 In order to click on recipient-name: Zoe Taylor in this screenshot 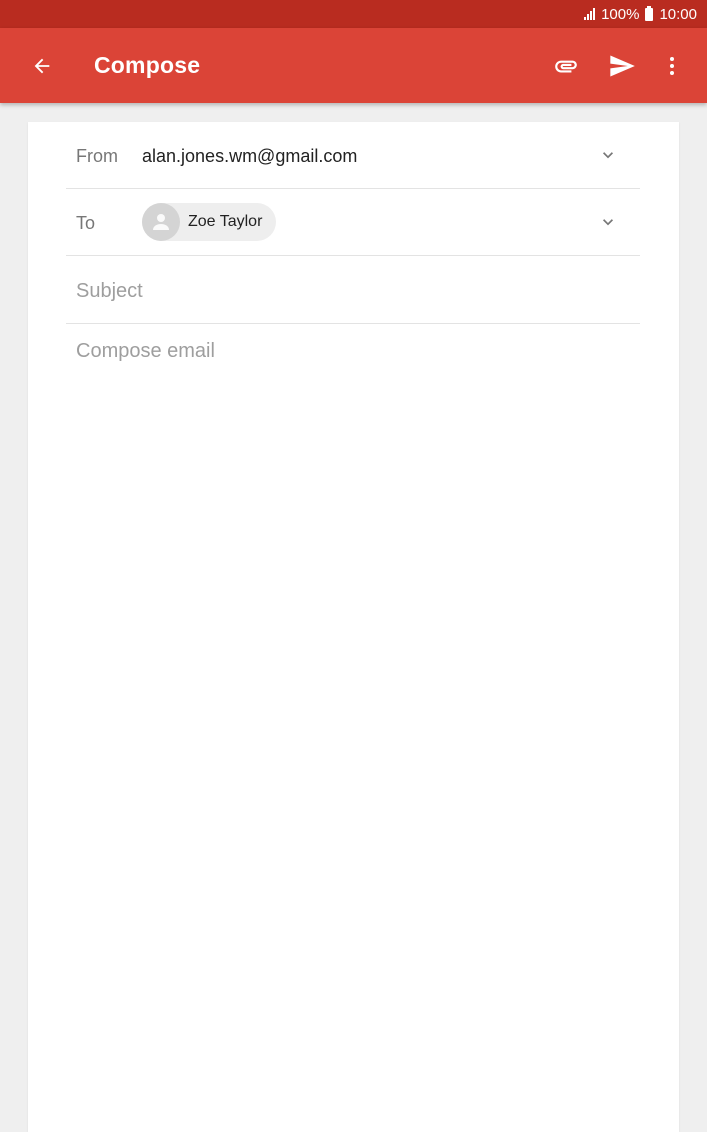, I will do `click(225, 221)`.